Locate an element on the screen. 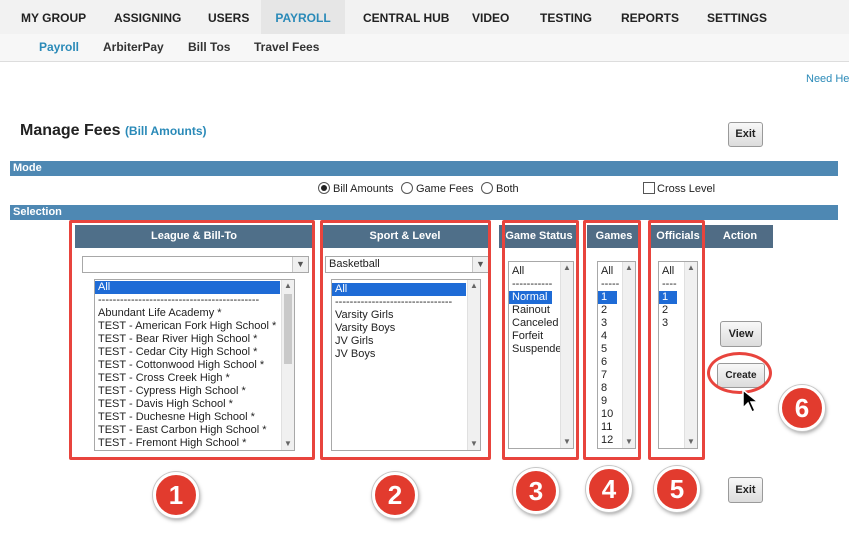 This screenshot has width=849, height=533. games-listbox: All ----- 1 2 3 4 5 6 7 8 9 10 11 12 ▲ ▼ is located at coordinates (616, 355).